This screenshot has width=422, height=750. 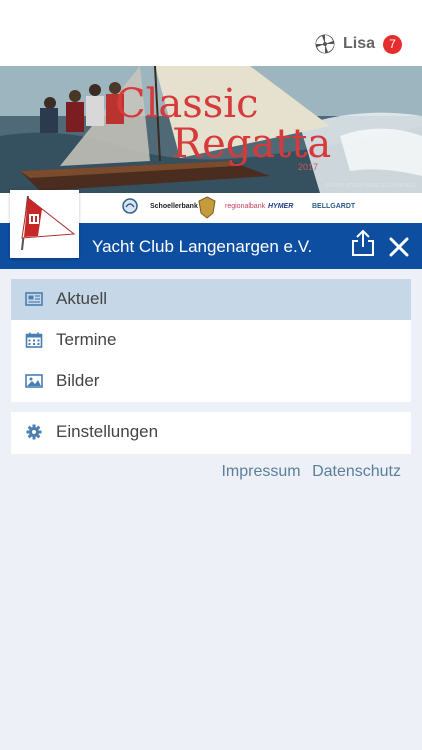 What do you see at coordinates (392, 44) in the screenshot?
I see `notification-badge: 7` at bounding box center [392, 44].